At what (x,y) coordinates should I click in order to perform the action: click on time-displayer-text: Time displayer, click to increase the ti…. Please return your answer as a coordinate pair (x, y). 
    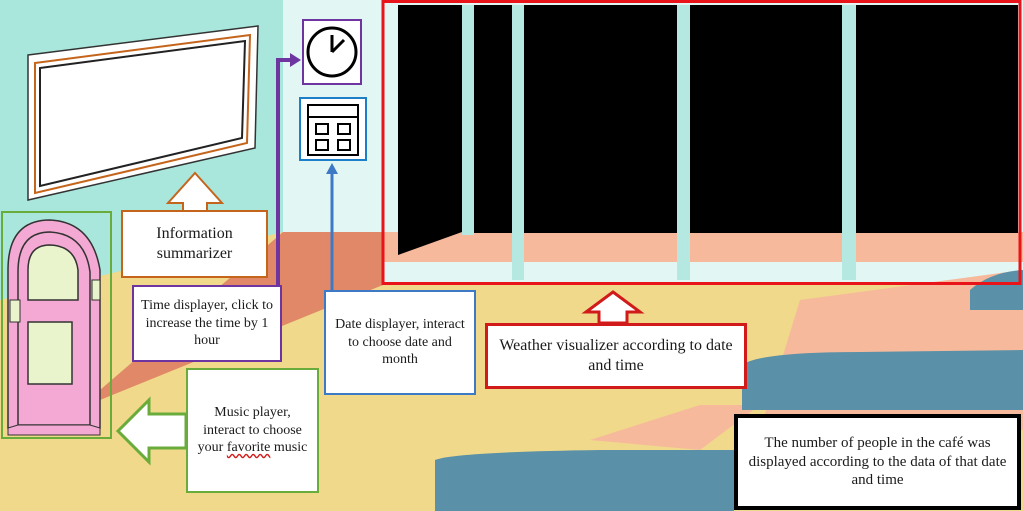
    Looking at the image, I should click on (207, 323).